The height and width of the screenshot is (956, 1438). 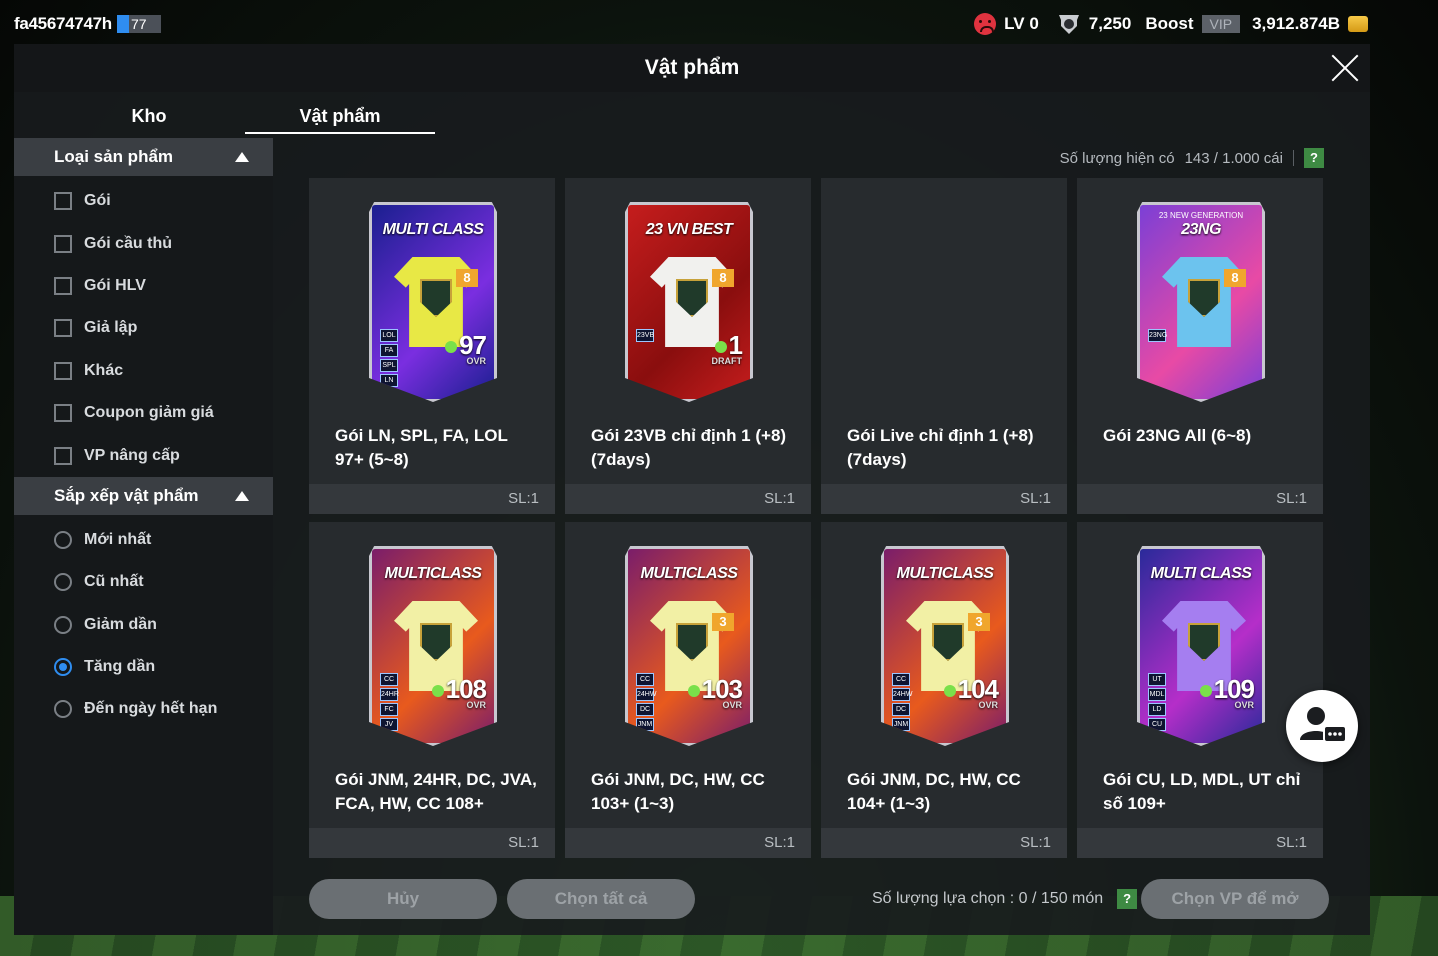 I want to click on filter-option: Giả lập, so click(x=143, y=328).